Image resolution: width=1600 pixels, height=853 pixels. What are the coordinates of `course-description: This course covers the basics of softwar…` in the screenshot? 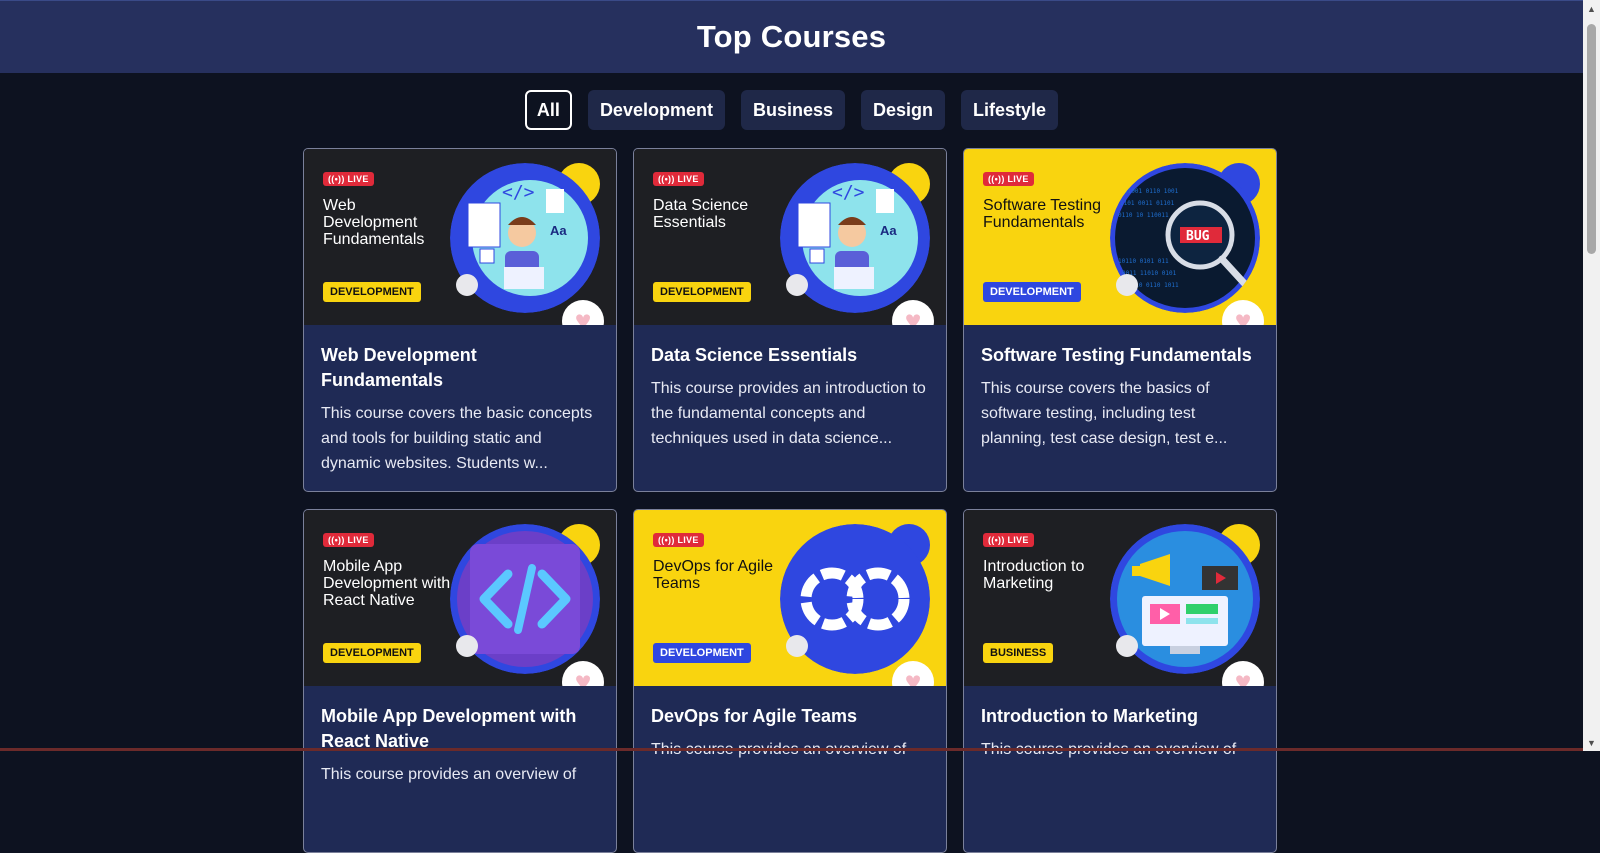 It's located at (1104, 413).